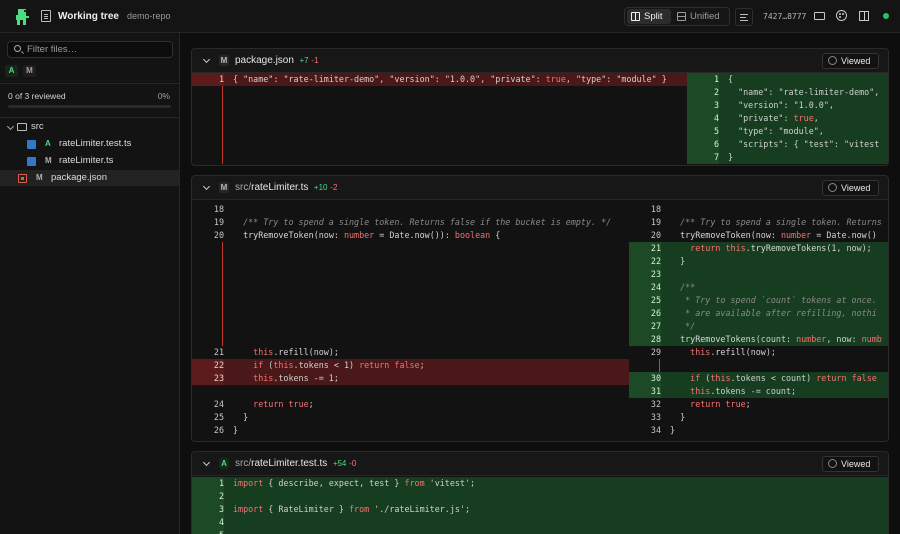 The height and width of the screenshot is (534, 900). Describe the element at coordinates (226, 430) in the screenshot. I see `diff-line-context: 26}` at that location.